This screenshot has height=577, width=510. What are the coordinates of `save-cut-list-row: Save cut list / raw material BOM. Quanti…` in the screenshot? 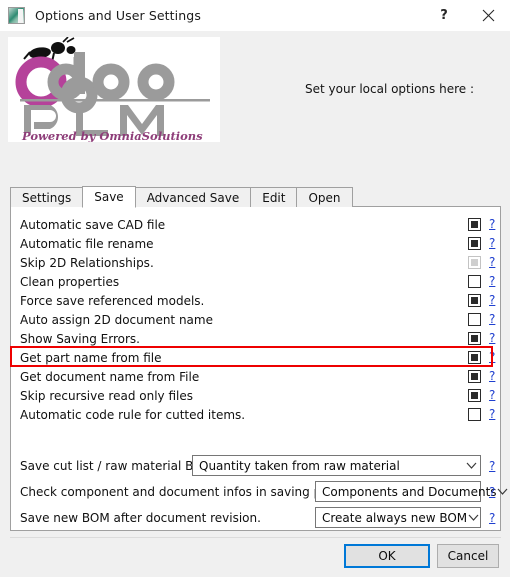 It's located at (255, 466).